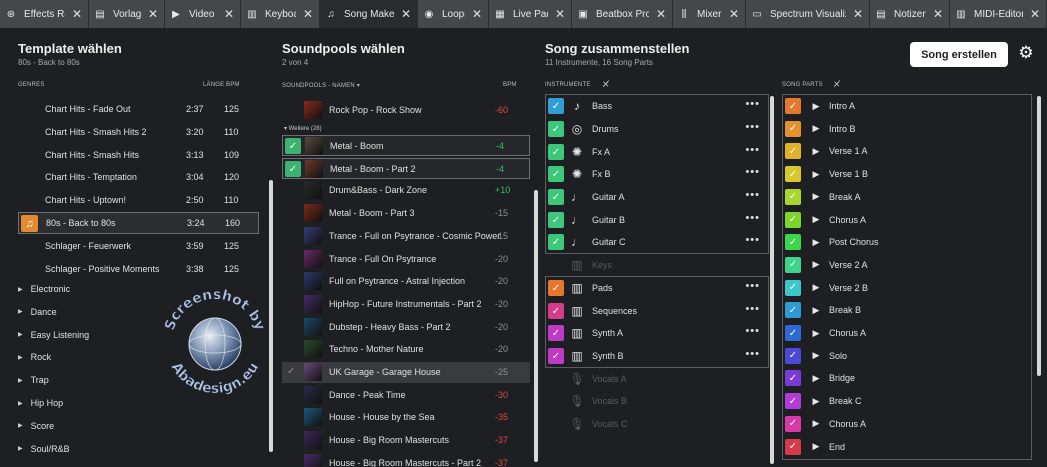 The width and height of the screenshot is (1047, 467). What do you see at coordinates (406, 349) in the screenshot?
I see `soundpool-row: Techno - Mother Nature -20` at bounding box center [406, 349].